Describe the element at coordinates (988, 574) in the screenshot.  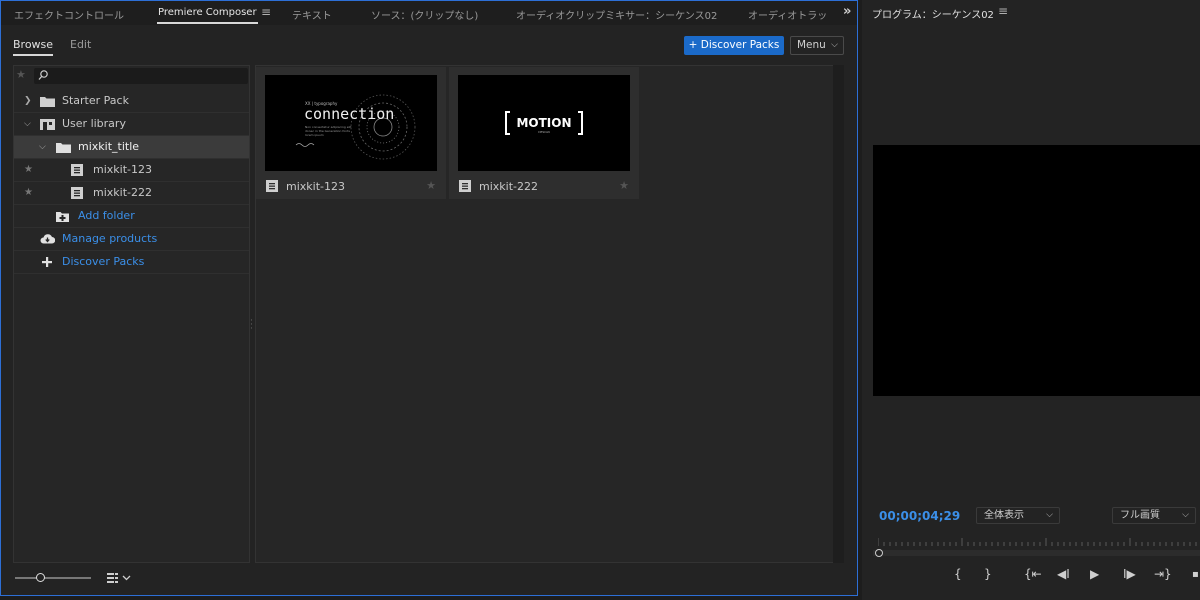
I see `mark-out-button: }` at that location.